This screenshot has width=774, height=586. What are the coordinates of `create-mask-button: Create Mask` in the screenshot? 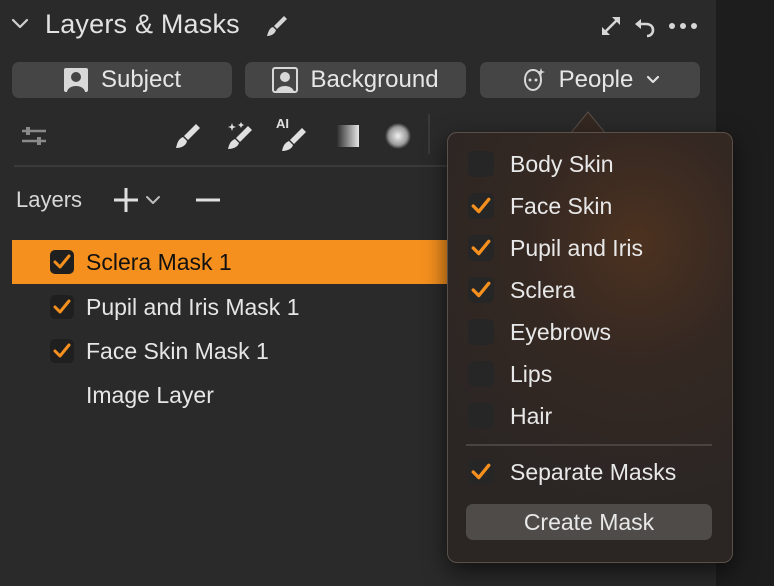 It's located at (589, 522).